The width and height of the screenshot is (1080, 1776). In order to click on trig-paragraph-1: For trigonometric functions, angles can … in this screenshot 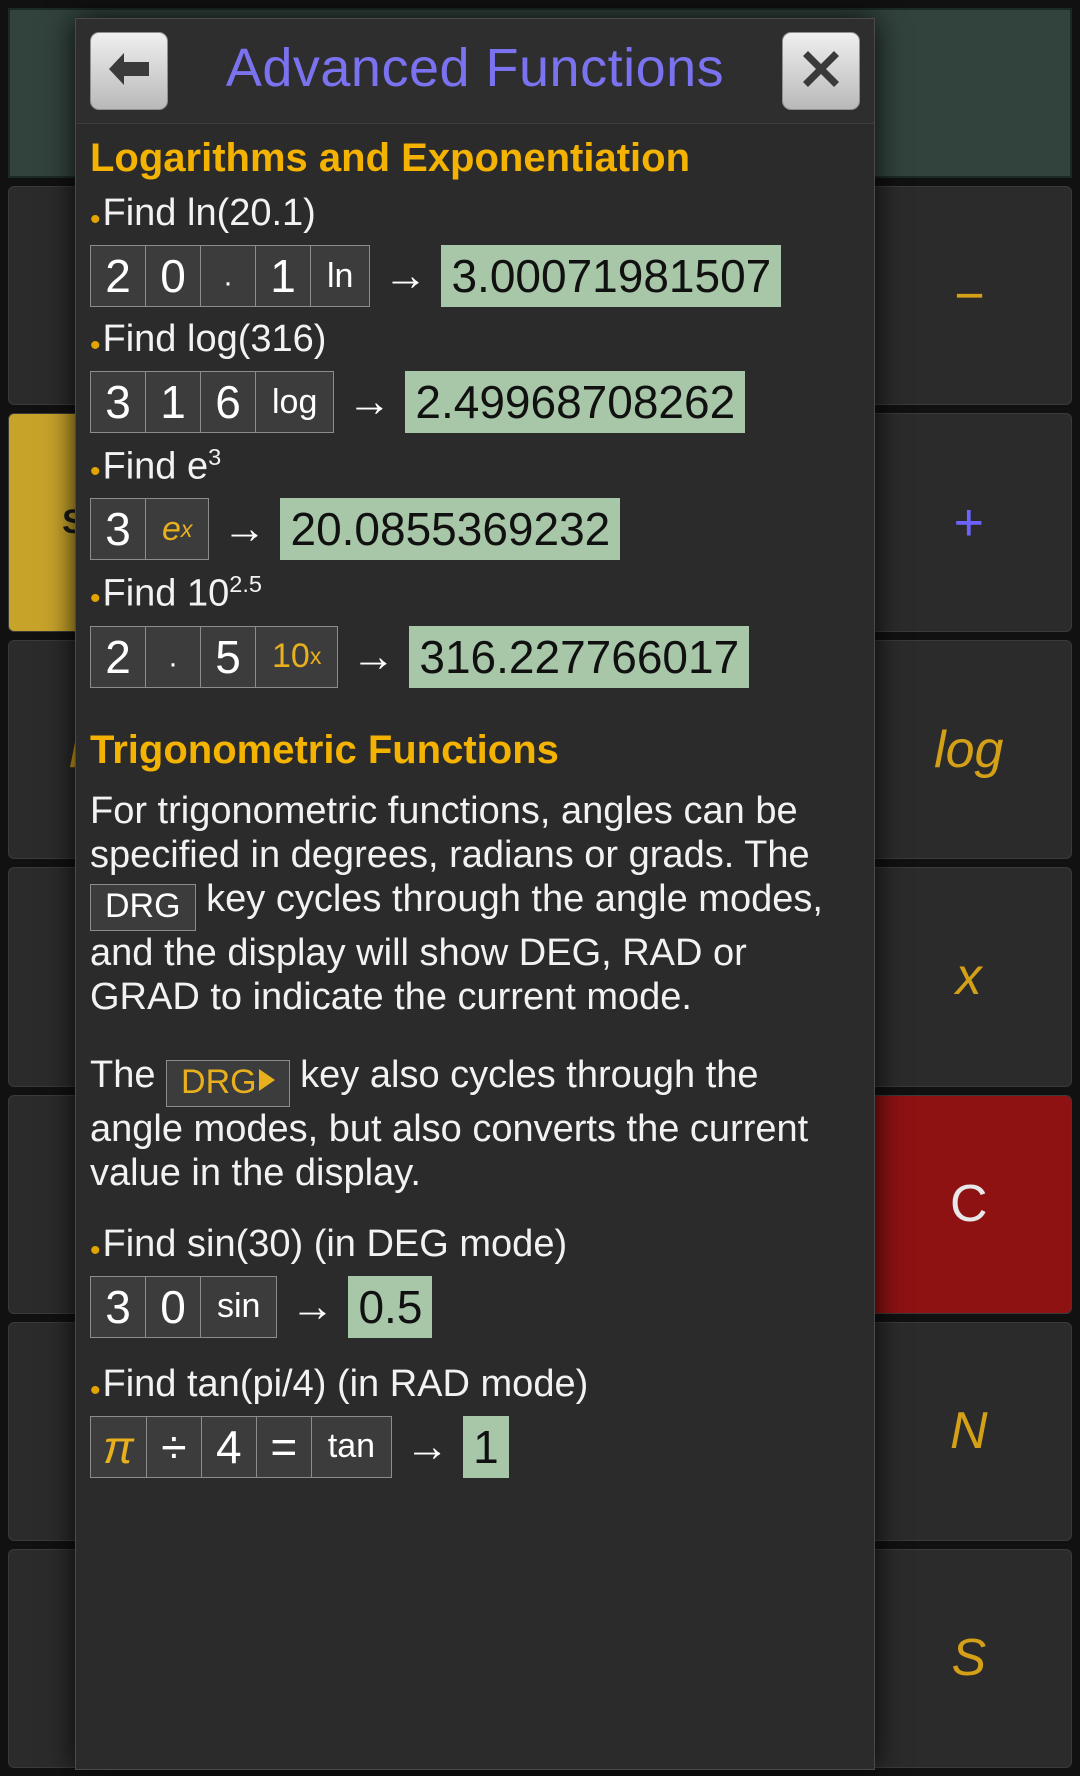, I will do `click(475, 904)`.